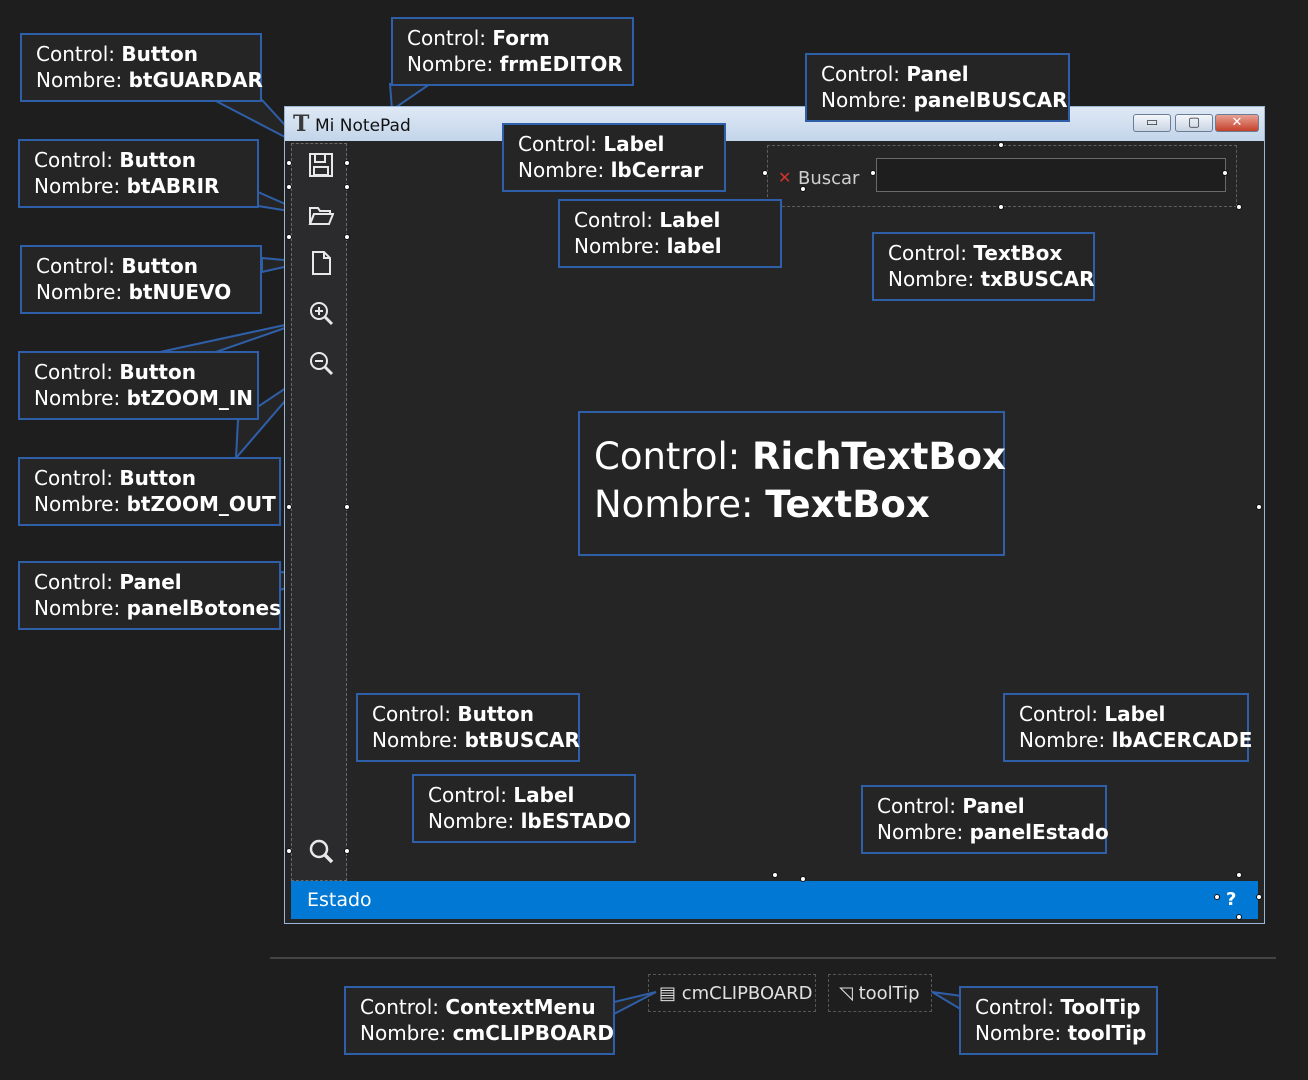 Image resolution: width=1308 pixels, height=1080 pixels. I want to click on save-icon, so click(321, 165).